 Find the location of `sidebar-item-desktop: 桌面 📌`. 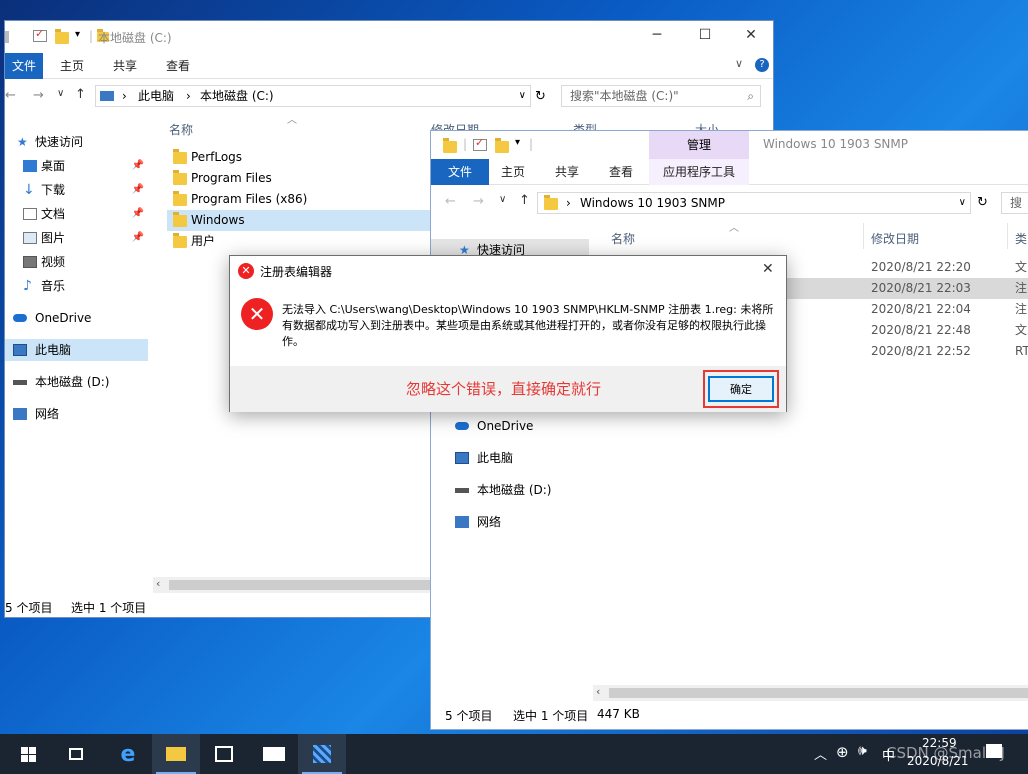

sidebar-item-desktop: 桌面 📌 is located at coordinates (77, 166).